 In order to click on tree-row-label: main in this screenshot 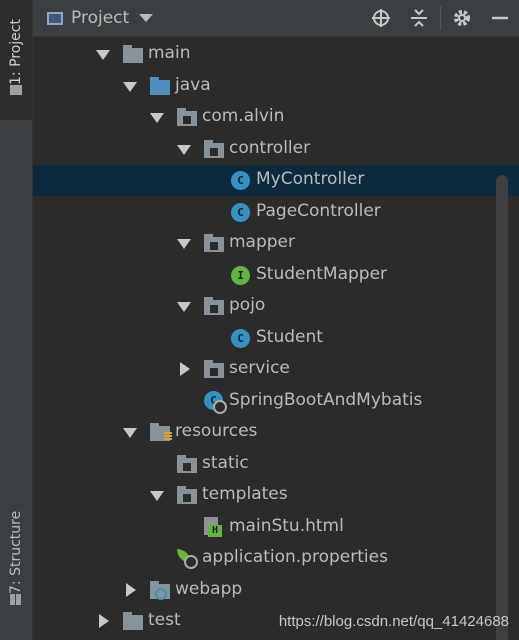, I will do `click(169, 53)`.